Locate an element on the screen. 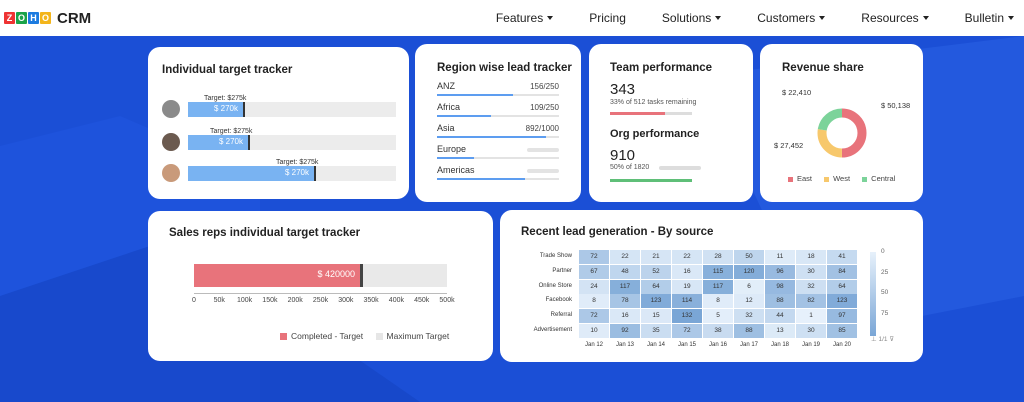  nav-item-features: Features is located at coordinates (524, 18).